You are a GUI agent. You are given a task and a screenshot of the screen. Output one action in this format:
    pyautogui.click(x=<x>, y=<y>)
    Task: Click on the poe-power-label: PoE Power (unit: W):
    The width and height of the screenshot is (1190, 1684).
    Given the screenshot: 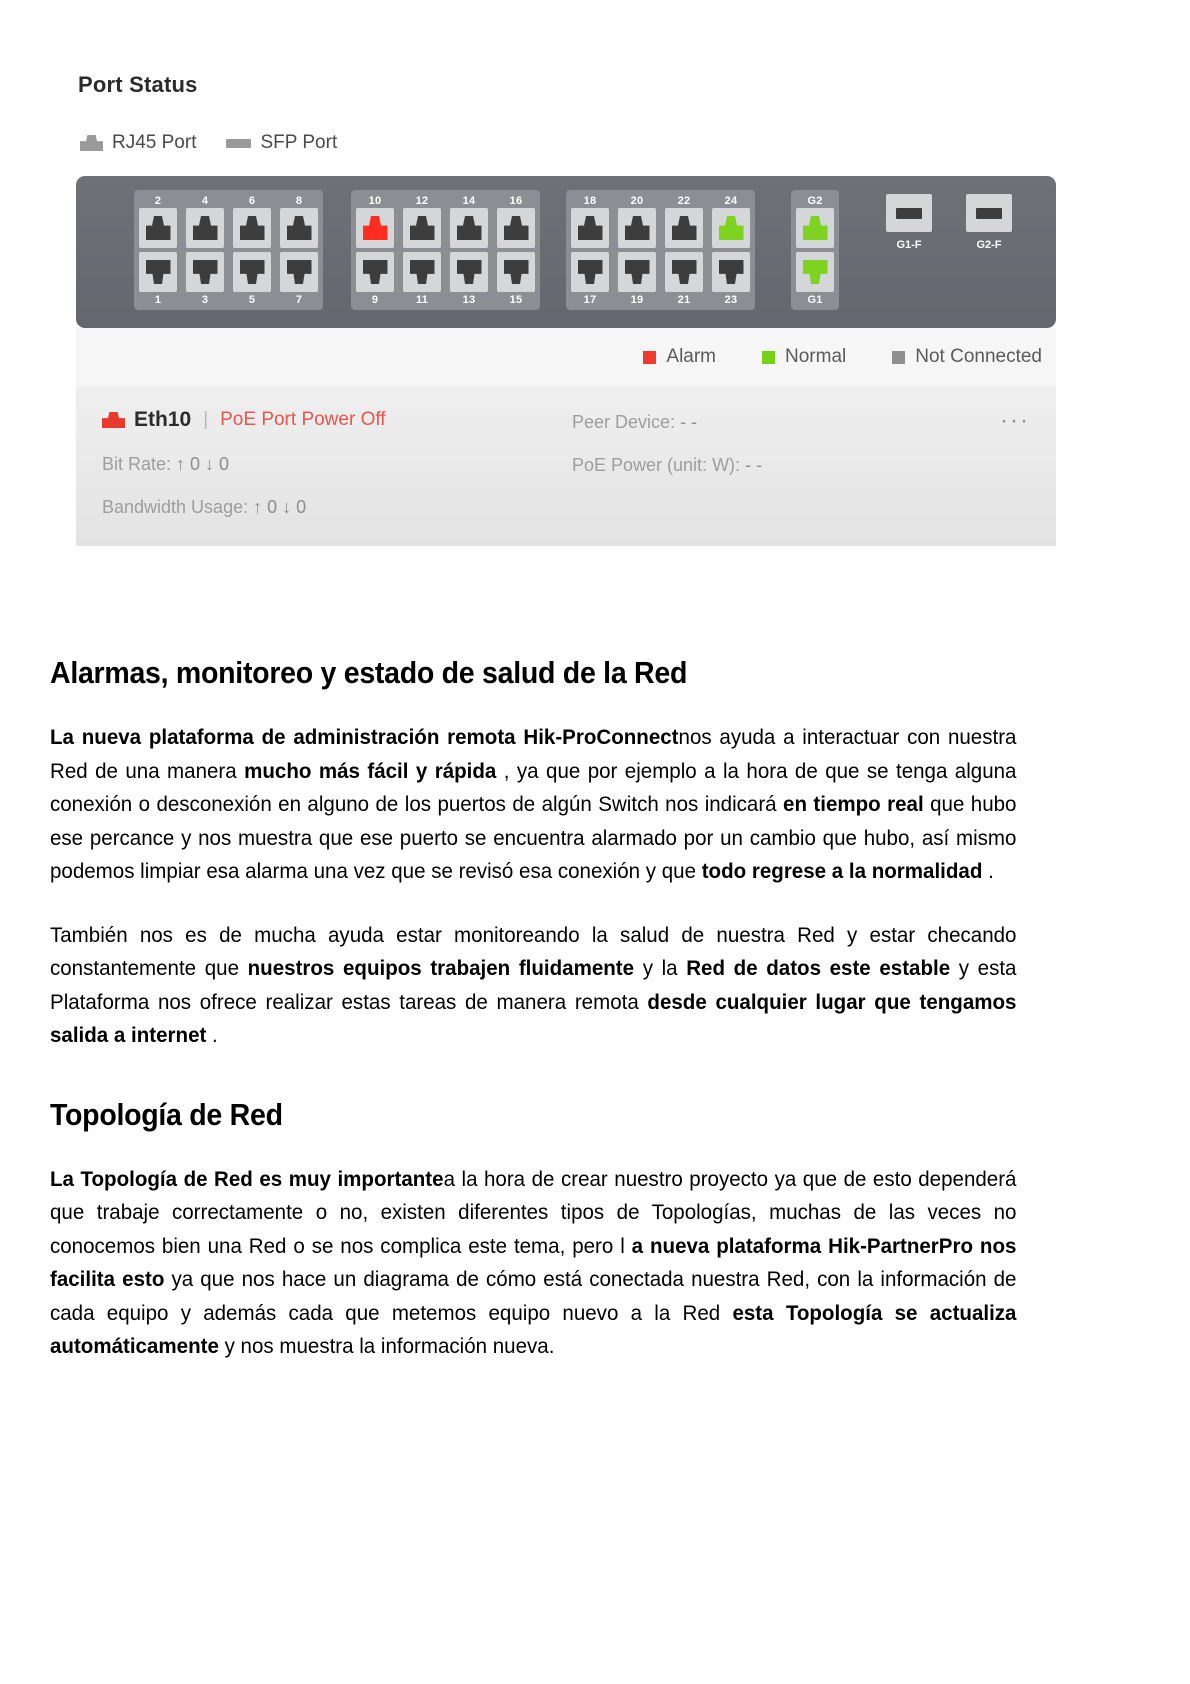 What is the action you would take?
    pyautogui.click(x=656, y=465)
    